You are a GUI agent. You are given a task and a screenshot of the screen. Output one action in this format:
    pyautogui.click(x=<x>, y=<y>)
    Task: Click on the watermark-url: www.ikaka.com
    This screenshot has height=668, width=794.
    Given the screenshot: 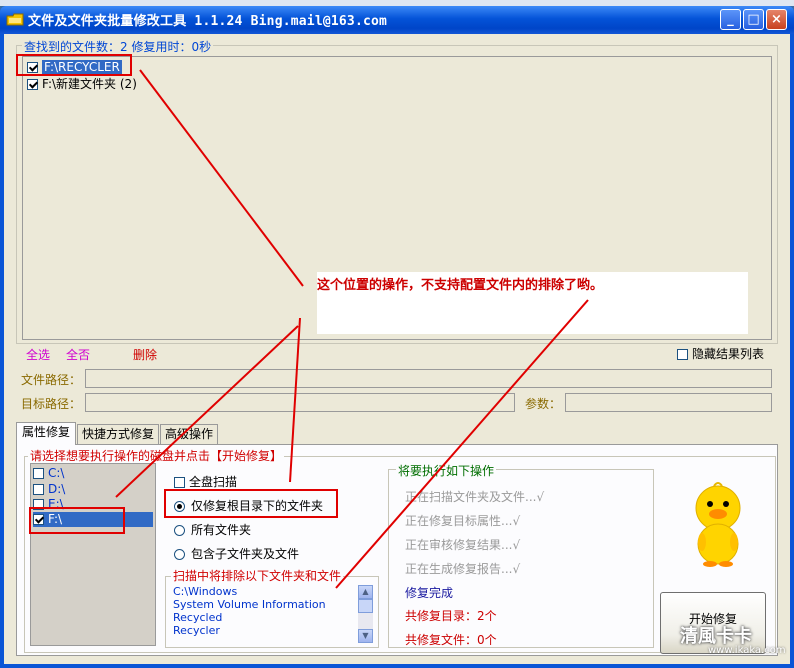 What is the action you would take?
    pyautogui.click(x=747, y=650)
    